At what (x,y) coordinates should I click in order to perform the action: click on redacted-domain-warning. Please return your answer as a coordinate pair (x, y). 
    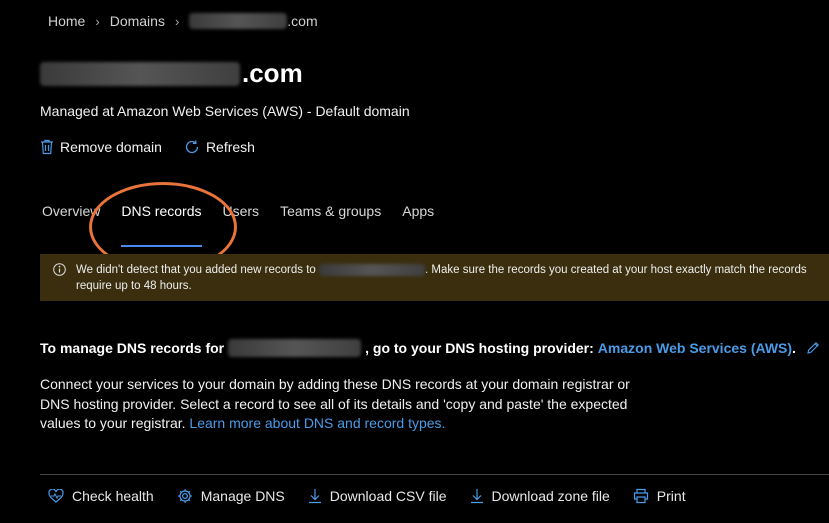
    Looking at the image, I should click on (372, 269).